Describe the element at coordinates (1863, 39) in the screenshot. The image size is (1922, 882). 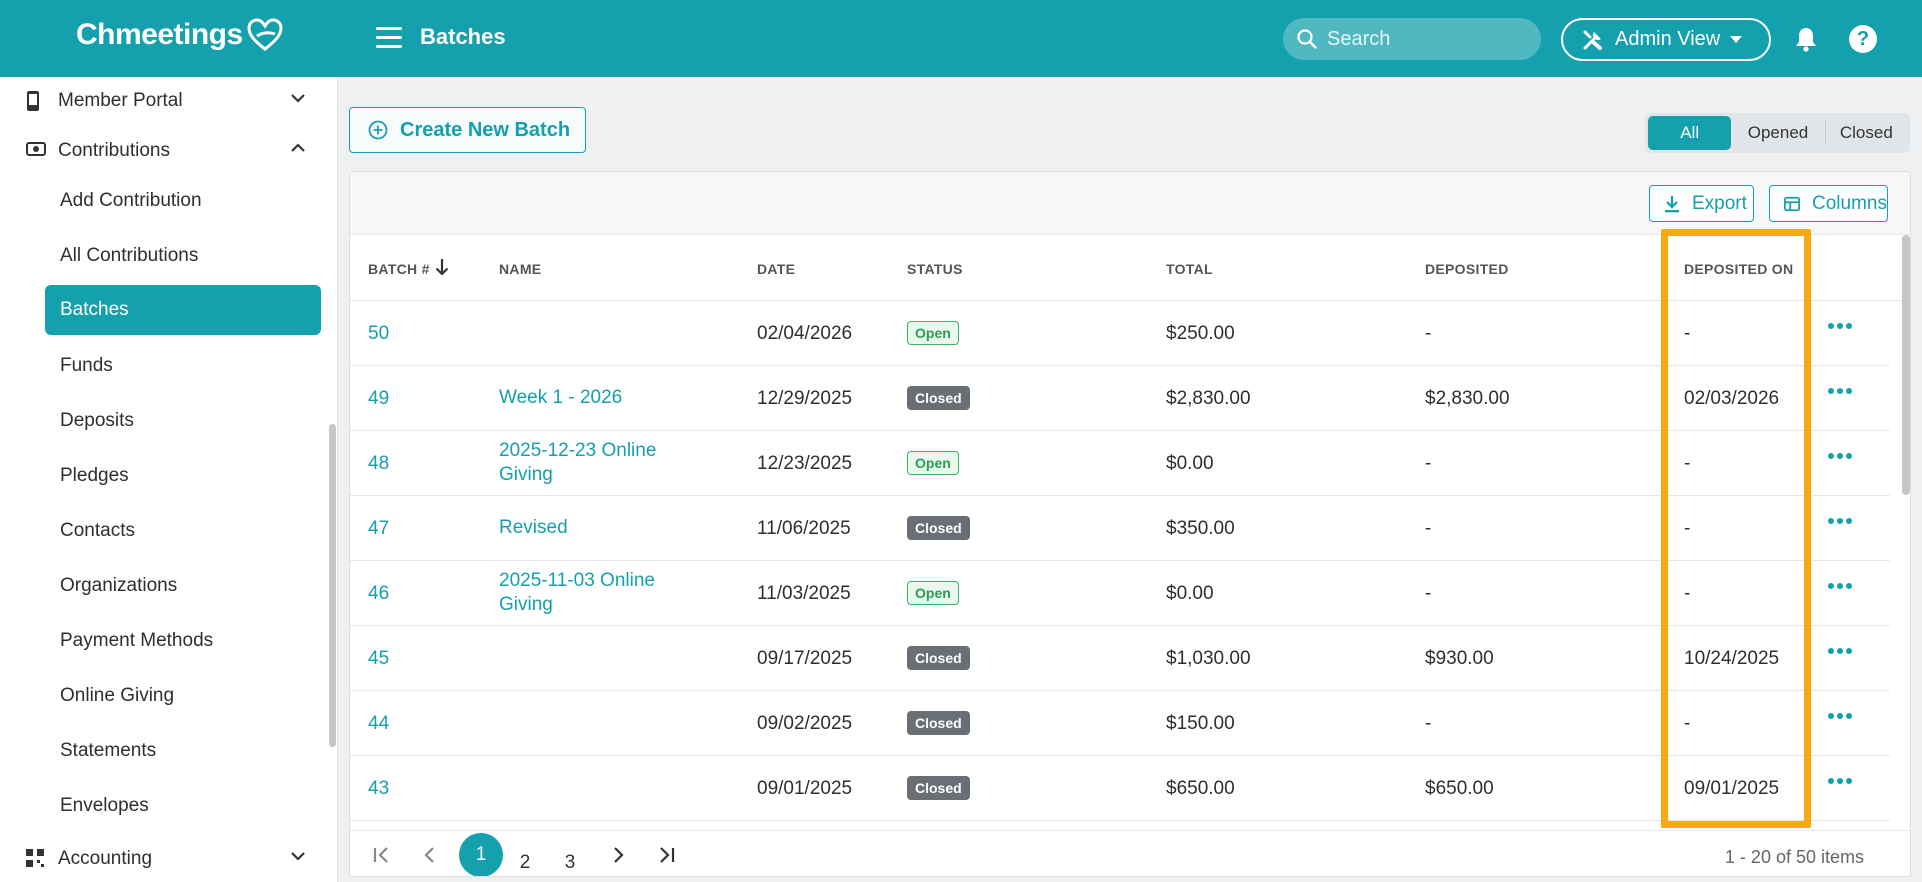
I see `help-button: ?` at that location.